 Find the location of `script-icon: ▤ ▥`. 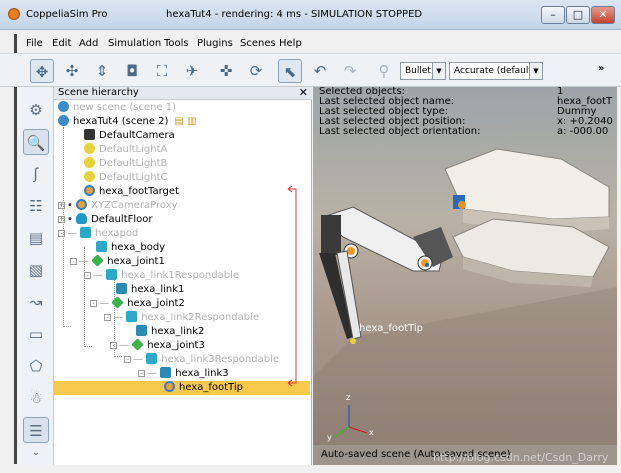

script-icon: ▤ ▥ is located at coordinates (185, 121).